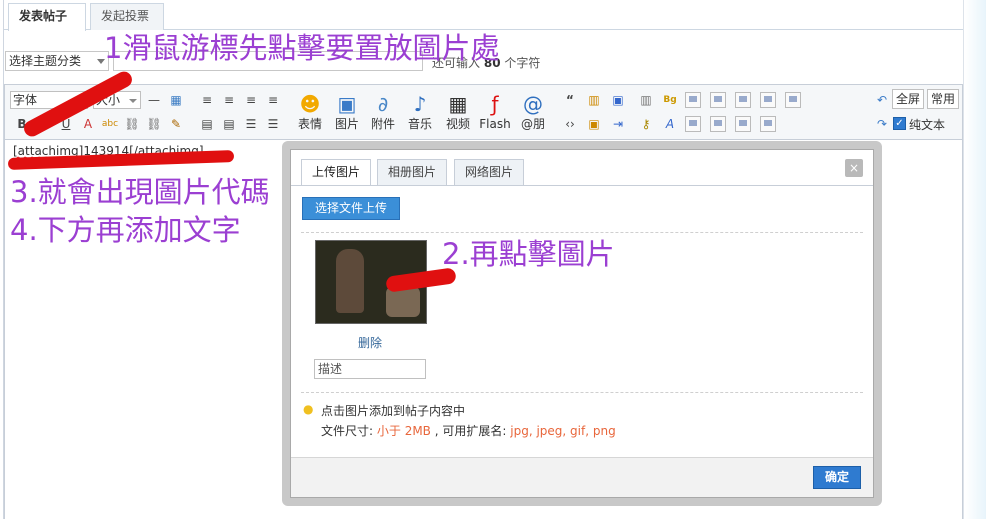  I want to click on dialog-tab-divider, so click(582, 185).